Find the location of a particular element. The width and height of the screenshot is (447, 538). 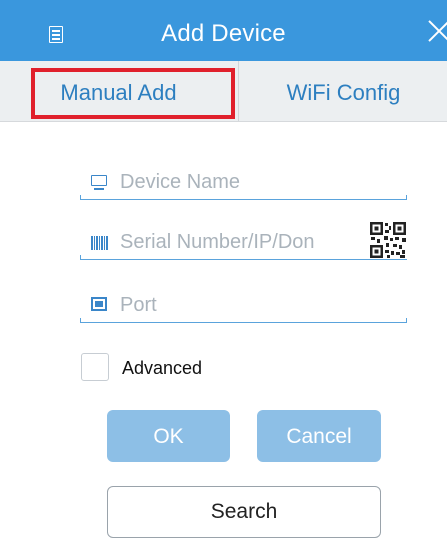

port-input: Port is located at coordinates (138, 308).